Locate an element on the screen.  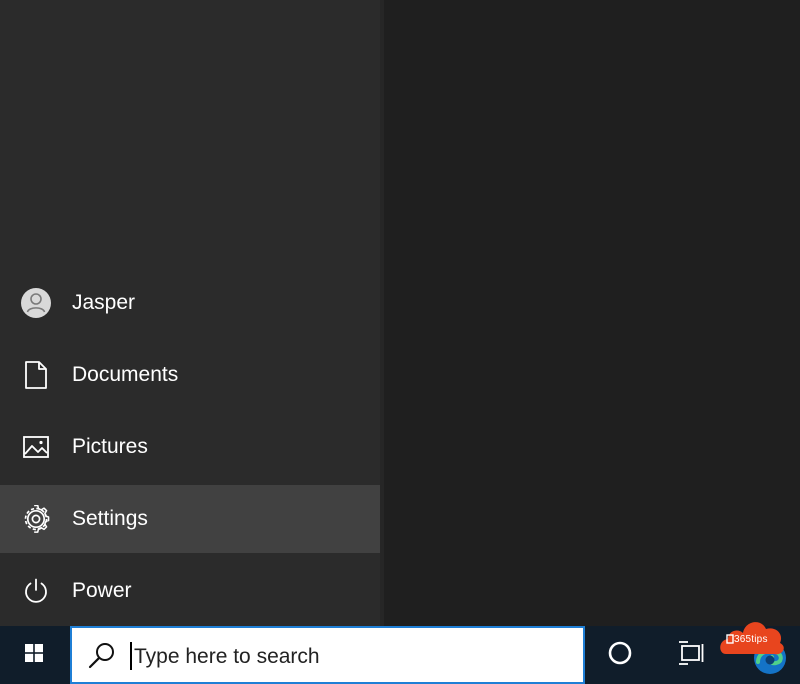
cortana-circle-icon is located at coordinates (620, 655).